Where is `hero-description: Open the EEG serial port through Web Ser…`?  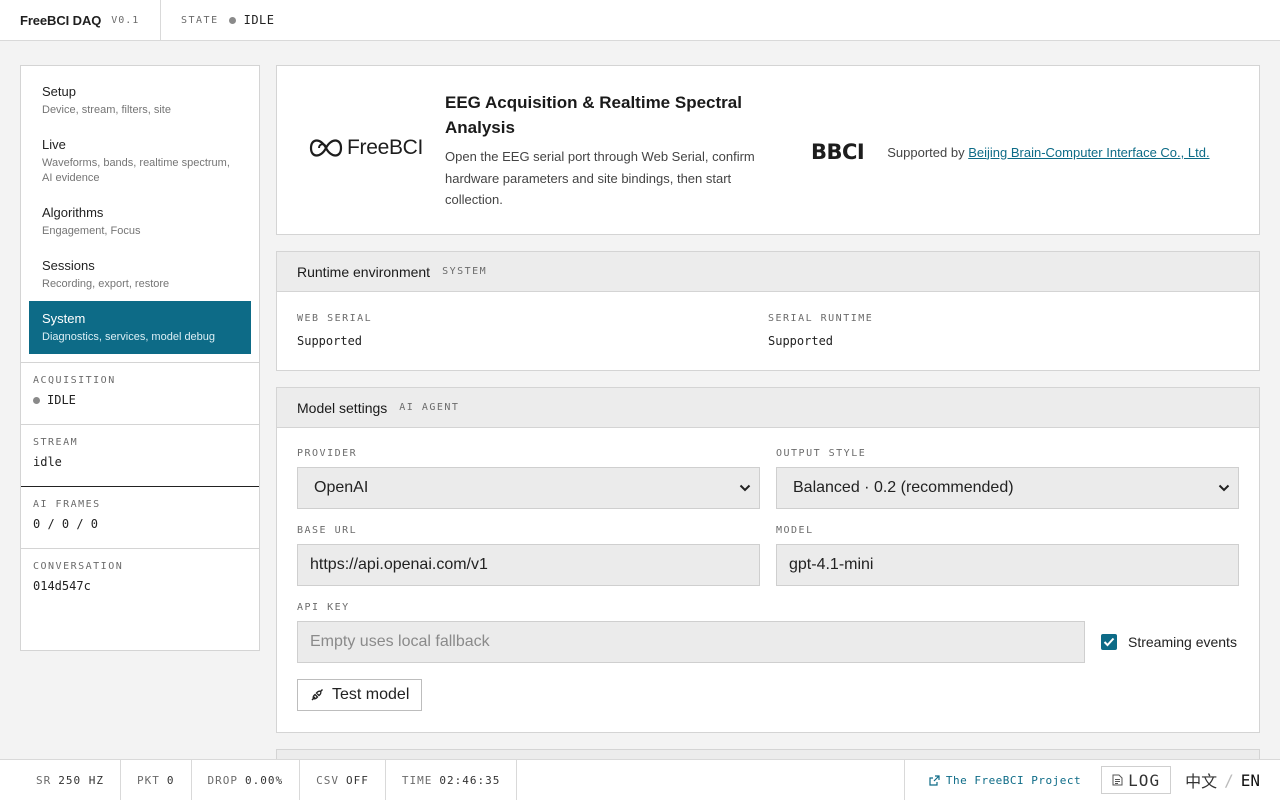
hero-description: Open the EEG serial port through Web Ser… is located at coordinates (600, 178).